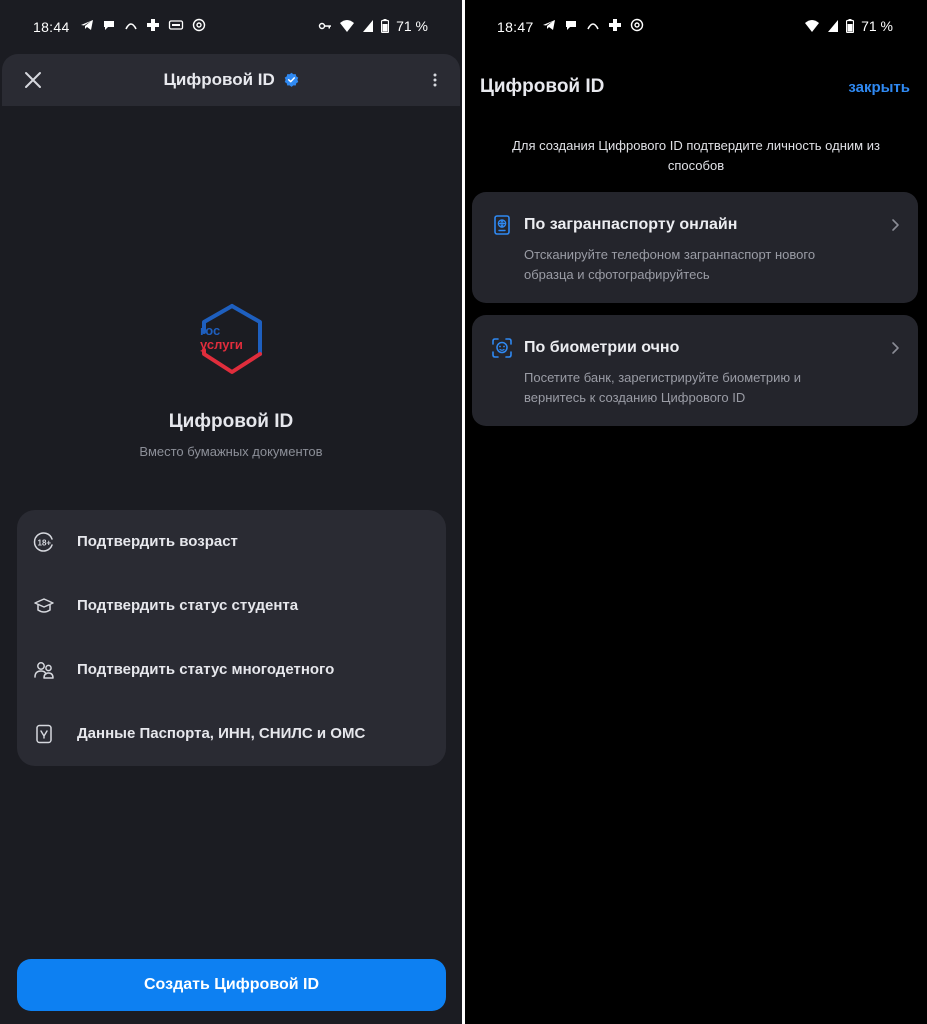  Describe the element at coordinates (231, 27) in the screenshot. I see `status-bar: 18:44 71 %` at that location.